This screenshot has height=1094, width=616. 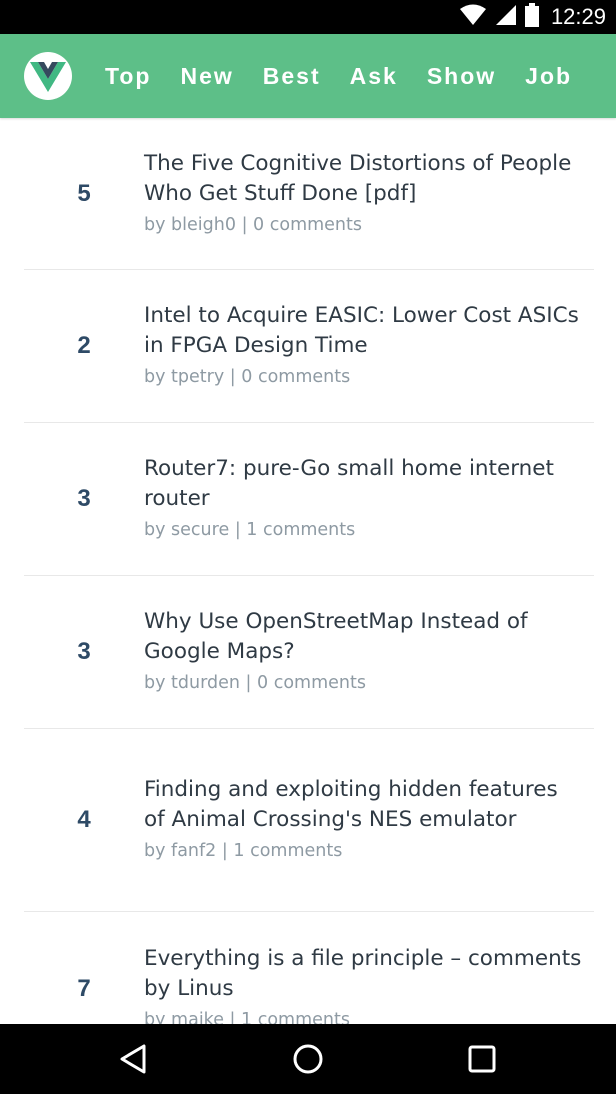 I want to click on story-score: 7, so click(x=84, y=988).